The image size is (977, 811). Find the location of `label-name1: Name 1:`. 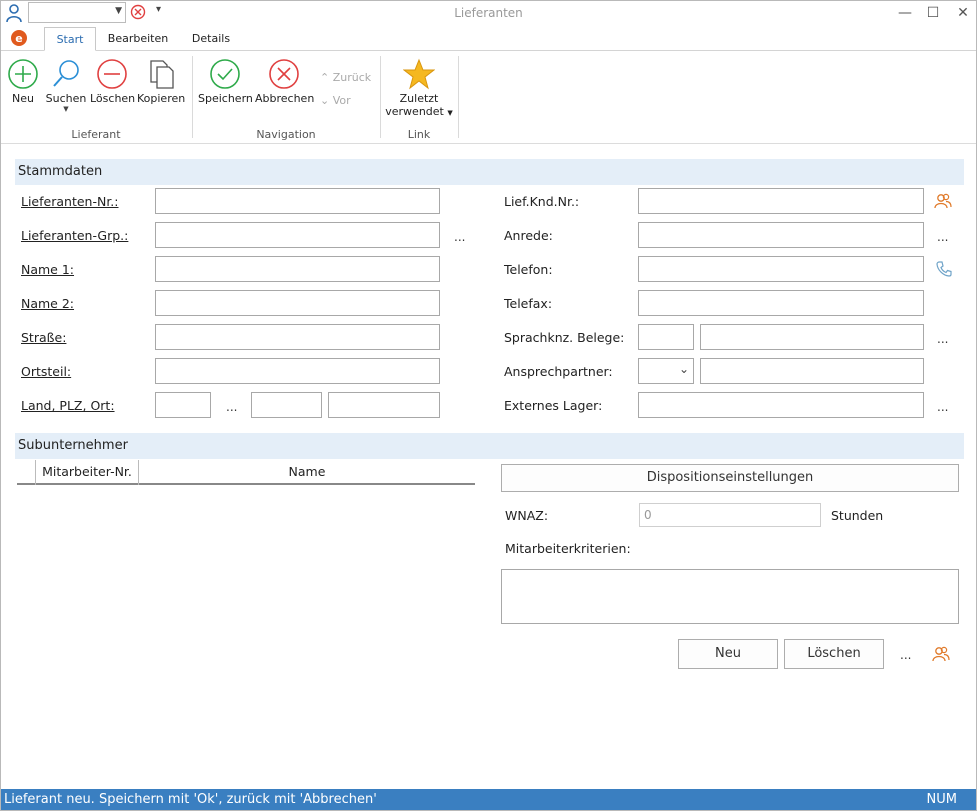

label-name1: Name 1: is located at coordinates (47, 269).